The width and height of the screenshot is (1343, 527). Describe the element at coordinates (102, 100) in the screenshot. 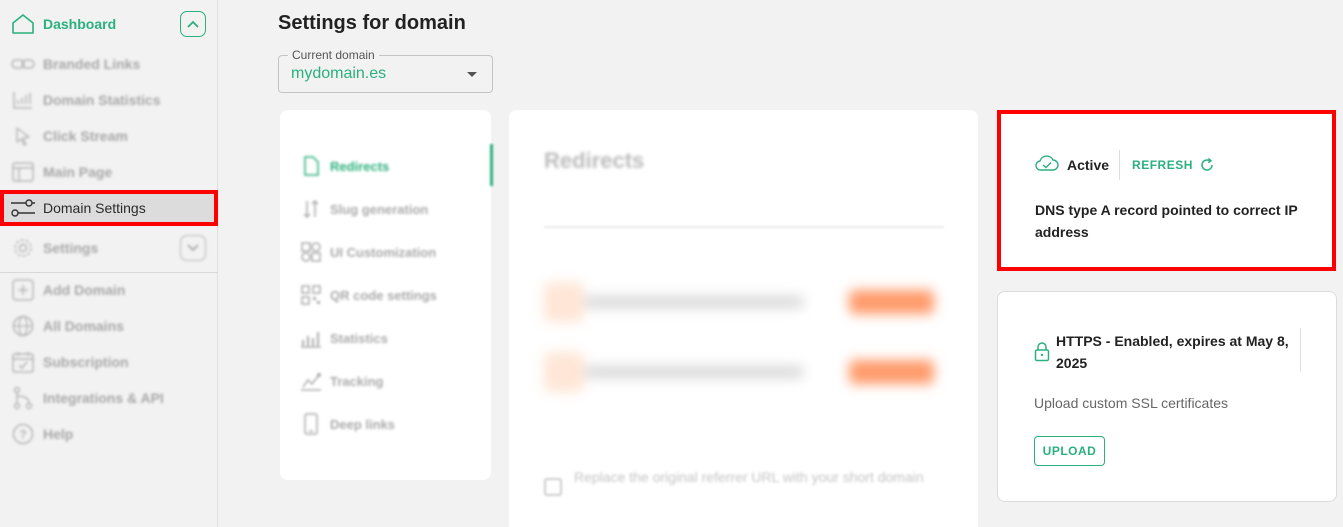

I see `sidebar-item-label: Domain Statistics` at that location.